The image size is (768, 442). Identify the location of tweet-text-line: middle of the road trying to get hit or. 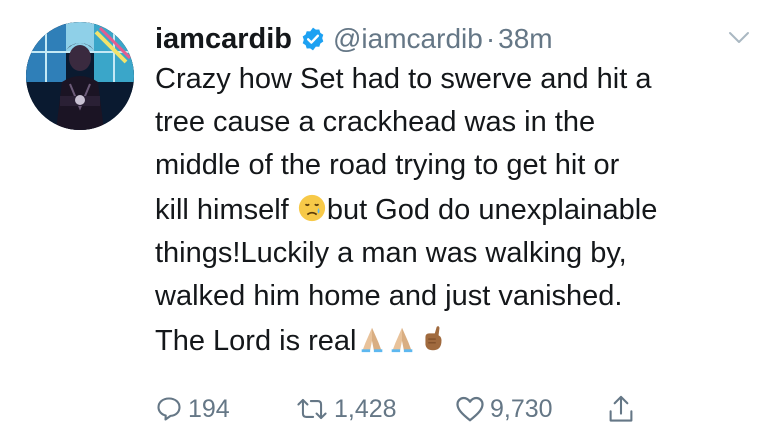
(387, 165).